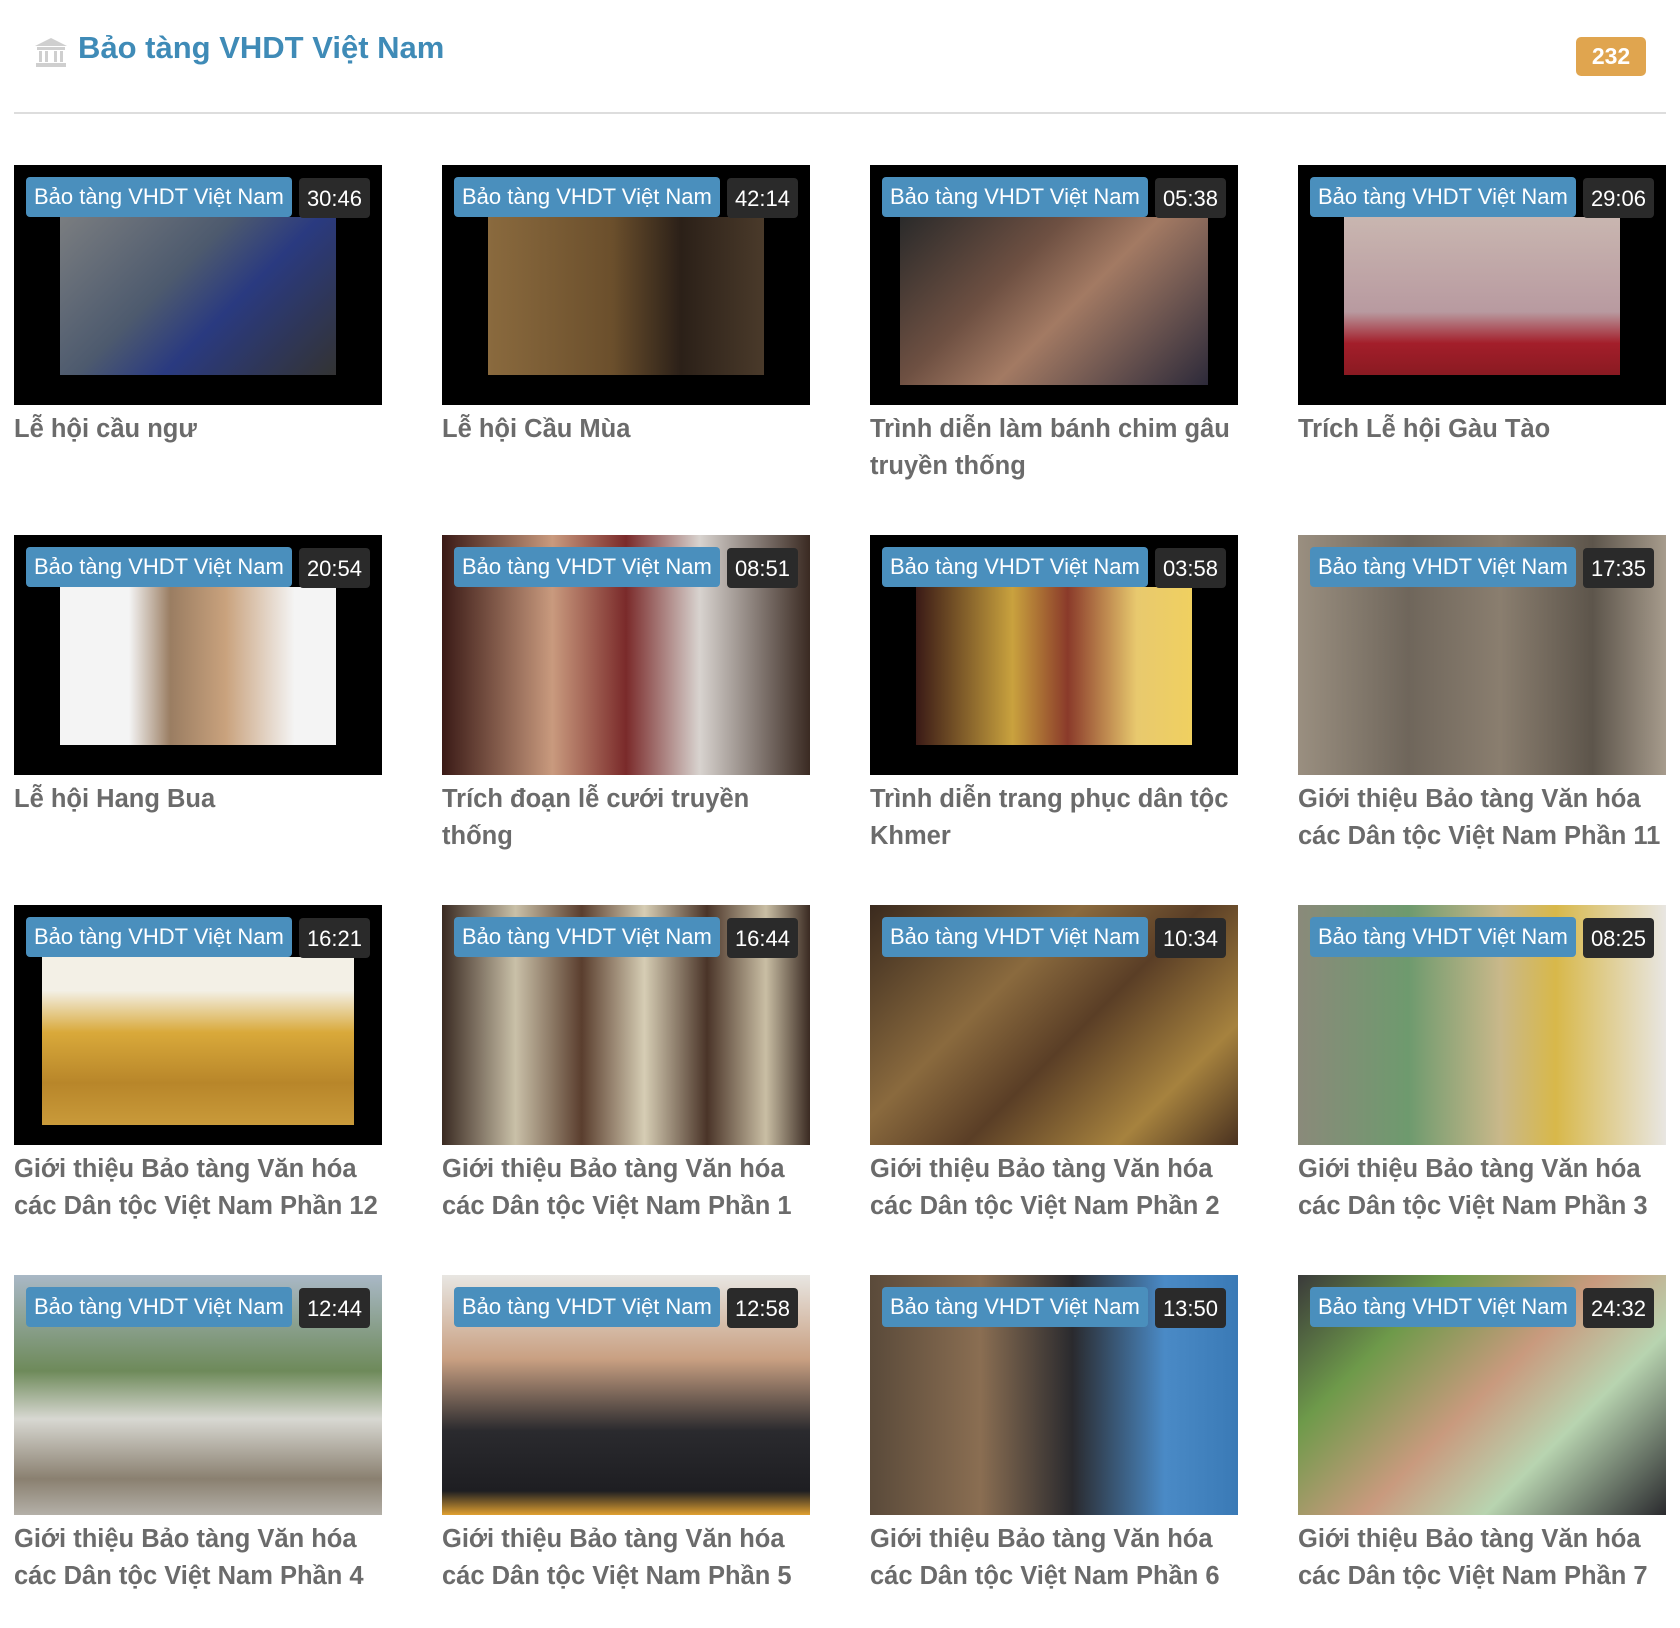 The width and height of the screenshot is (1680, 1628). I want to click on duration-label: 42:14, so click(762, 198).